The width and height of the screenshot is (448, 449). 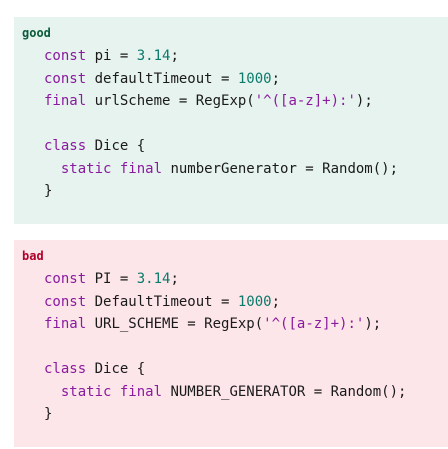 I want to click on code-token: numberGenerator = Random();, so click(x=280, y=168).